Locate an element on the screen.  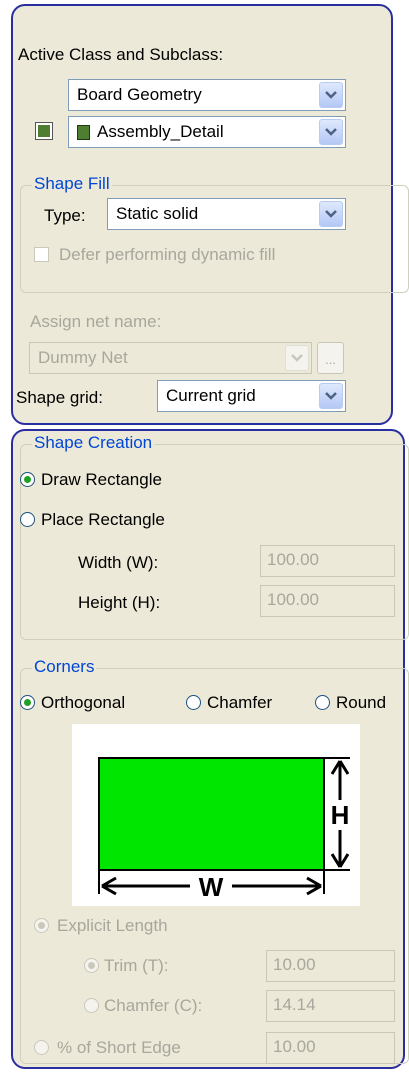
short-edge-value: 10.00 is located at coordinates (294, 1046).